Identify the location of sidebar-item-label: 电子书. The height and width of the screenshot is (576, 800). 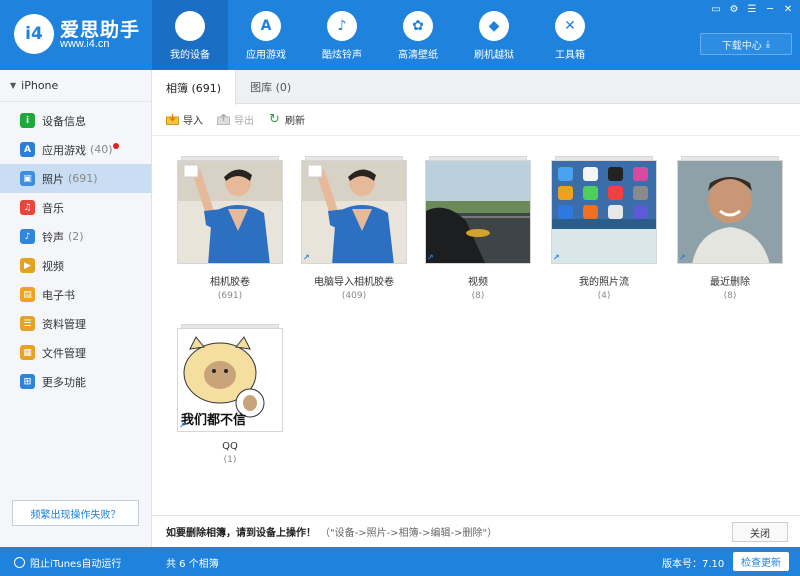
(58, 295).